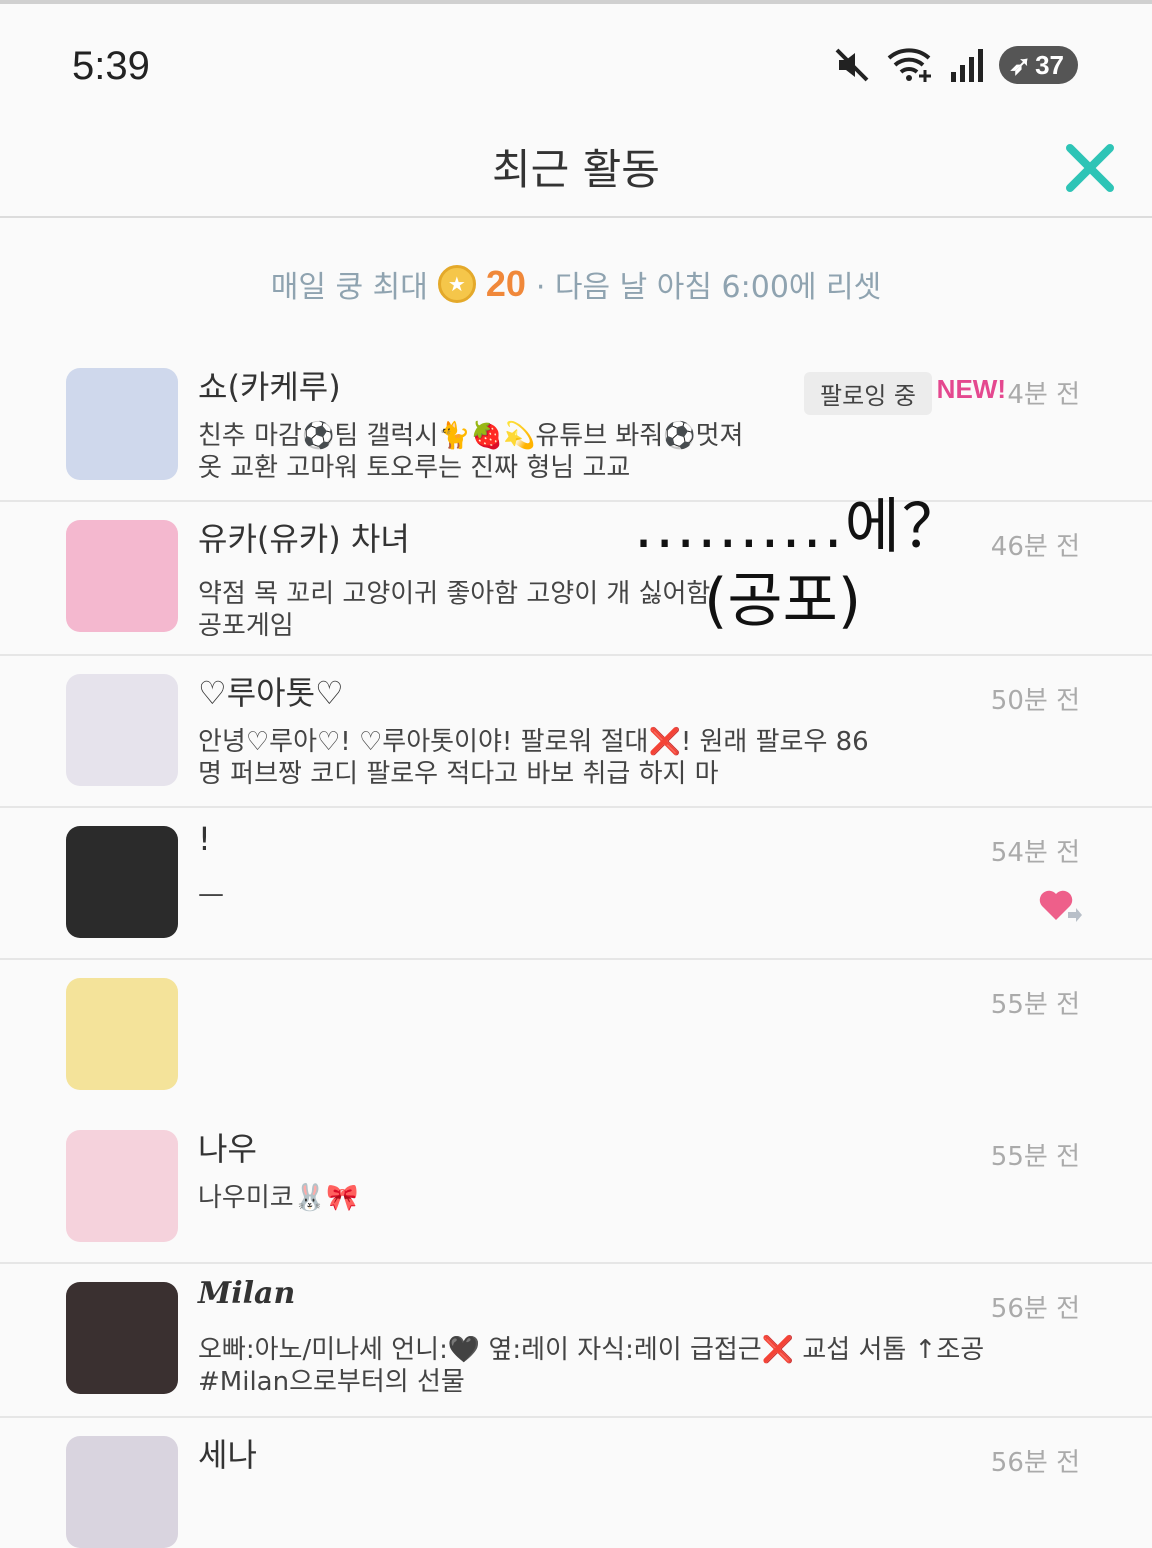 The height and width of the screenshot is (1548, 1152). I want to click on status-time: 5:39, so click(111, 66).